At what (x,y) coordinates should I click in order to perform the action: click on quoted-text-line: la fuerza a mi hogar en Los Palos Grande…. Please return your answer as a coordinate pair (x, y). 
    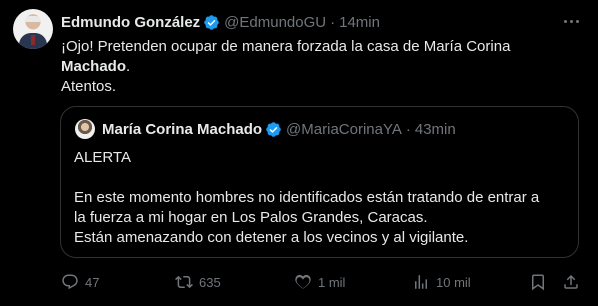
    Looking at the image, I should click on (251, 217).